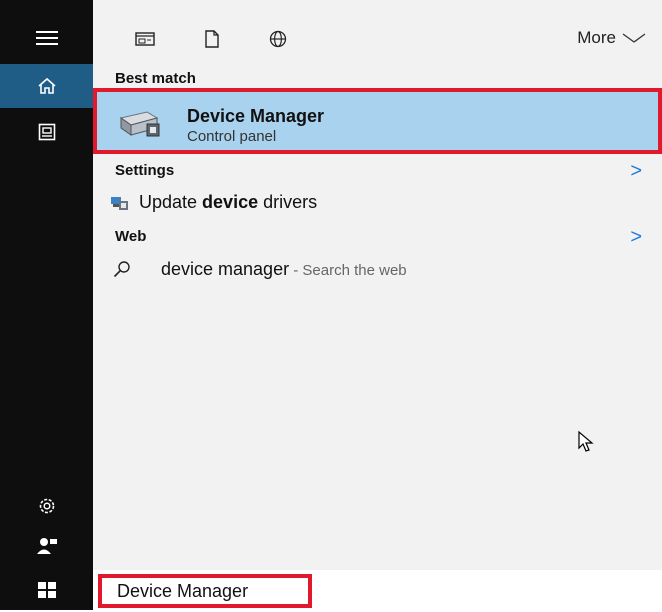 The height and width of the screenshot is (612, 662). I want to click on web-filter-icon, so click(278, 39).